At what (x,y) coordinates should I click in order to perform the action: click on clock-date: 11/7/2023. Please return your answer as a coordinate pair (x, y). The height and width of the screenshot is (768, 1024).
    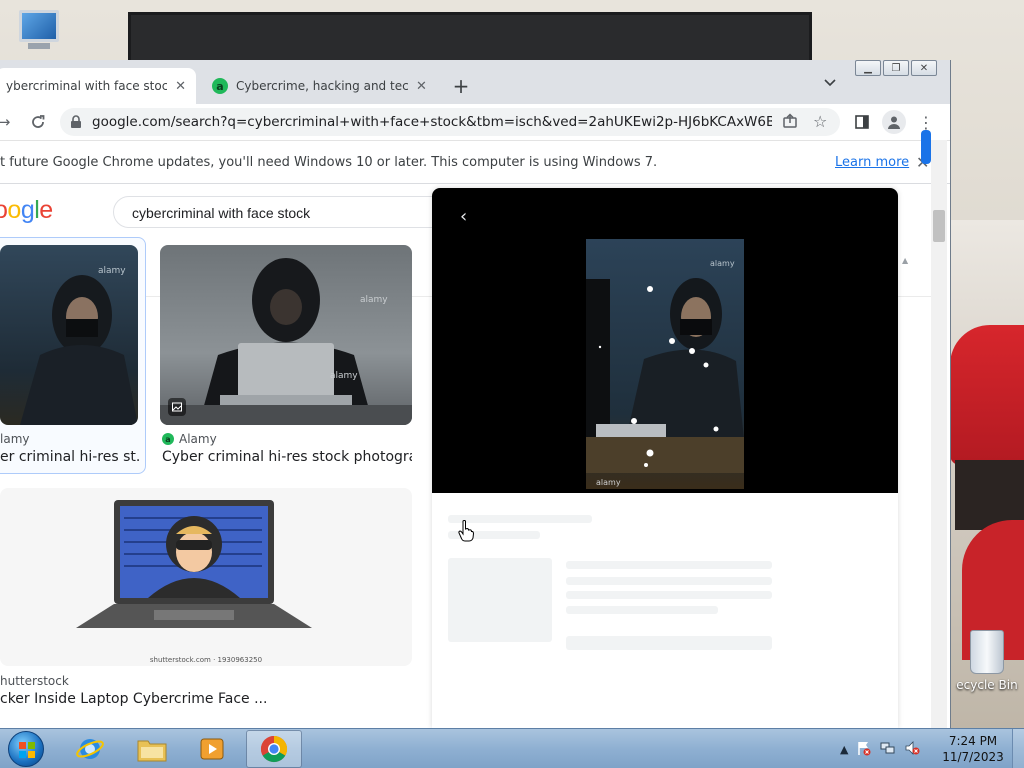
    Looking at the image, I should click on (973, 757).